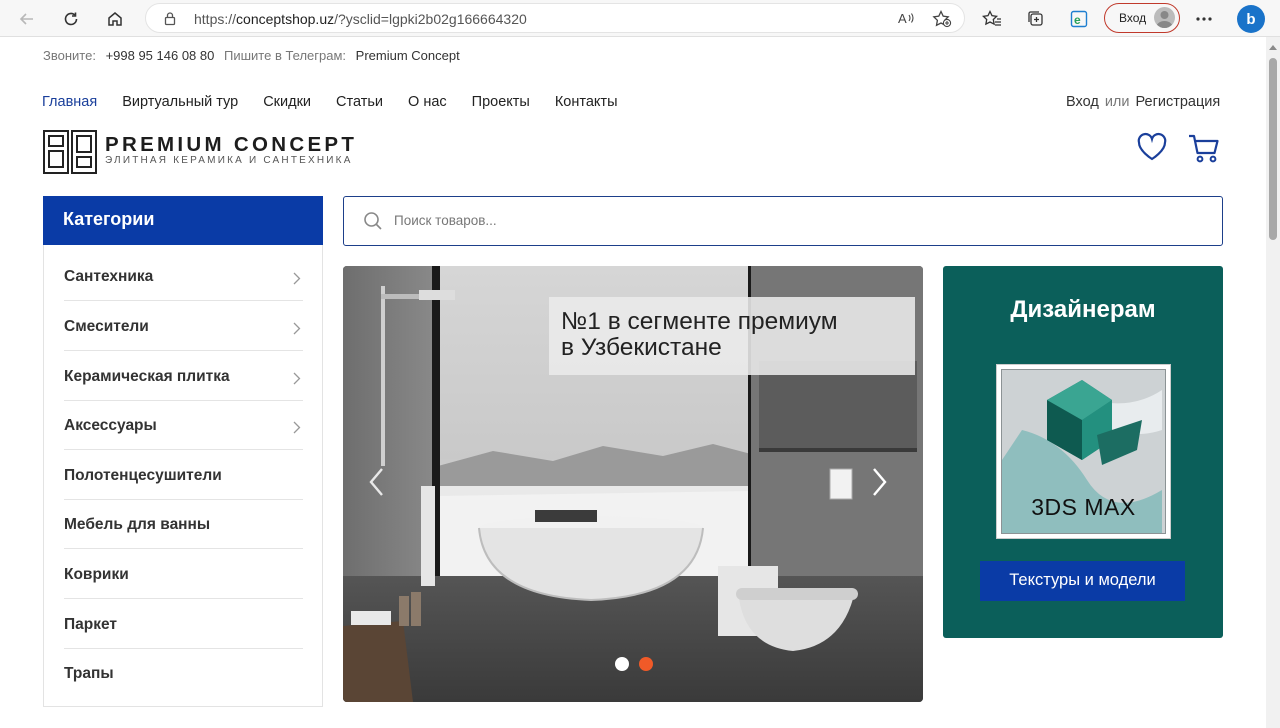 The image size is (1280, 728). I want to click on category-item-ceramic-tiles: Керамическая плитка, so click(183, 376).